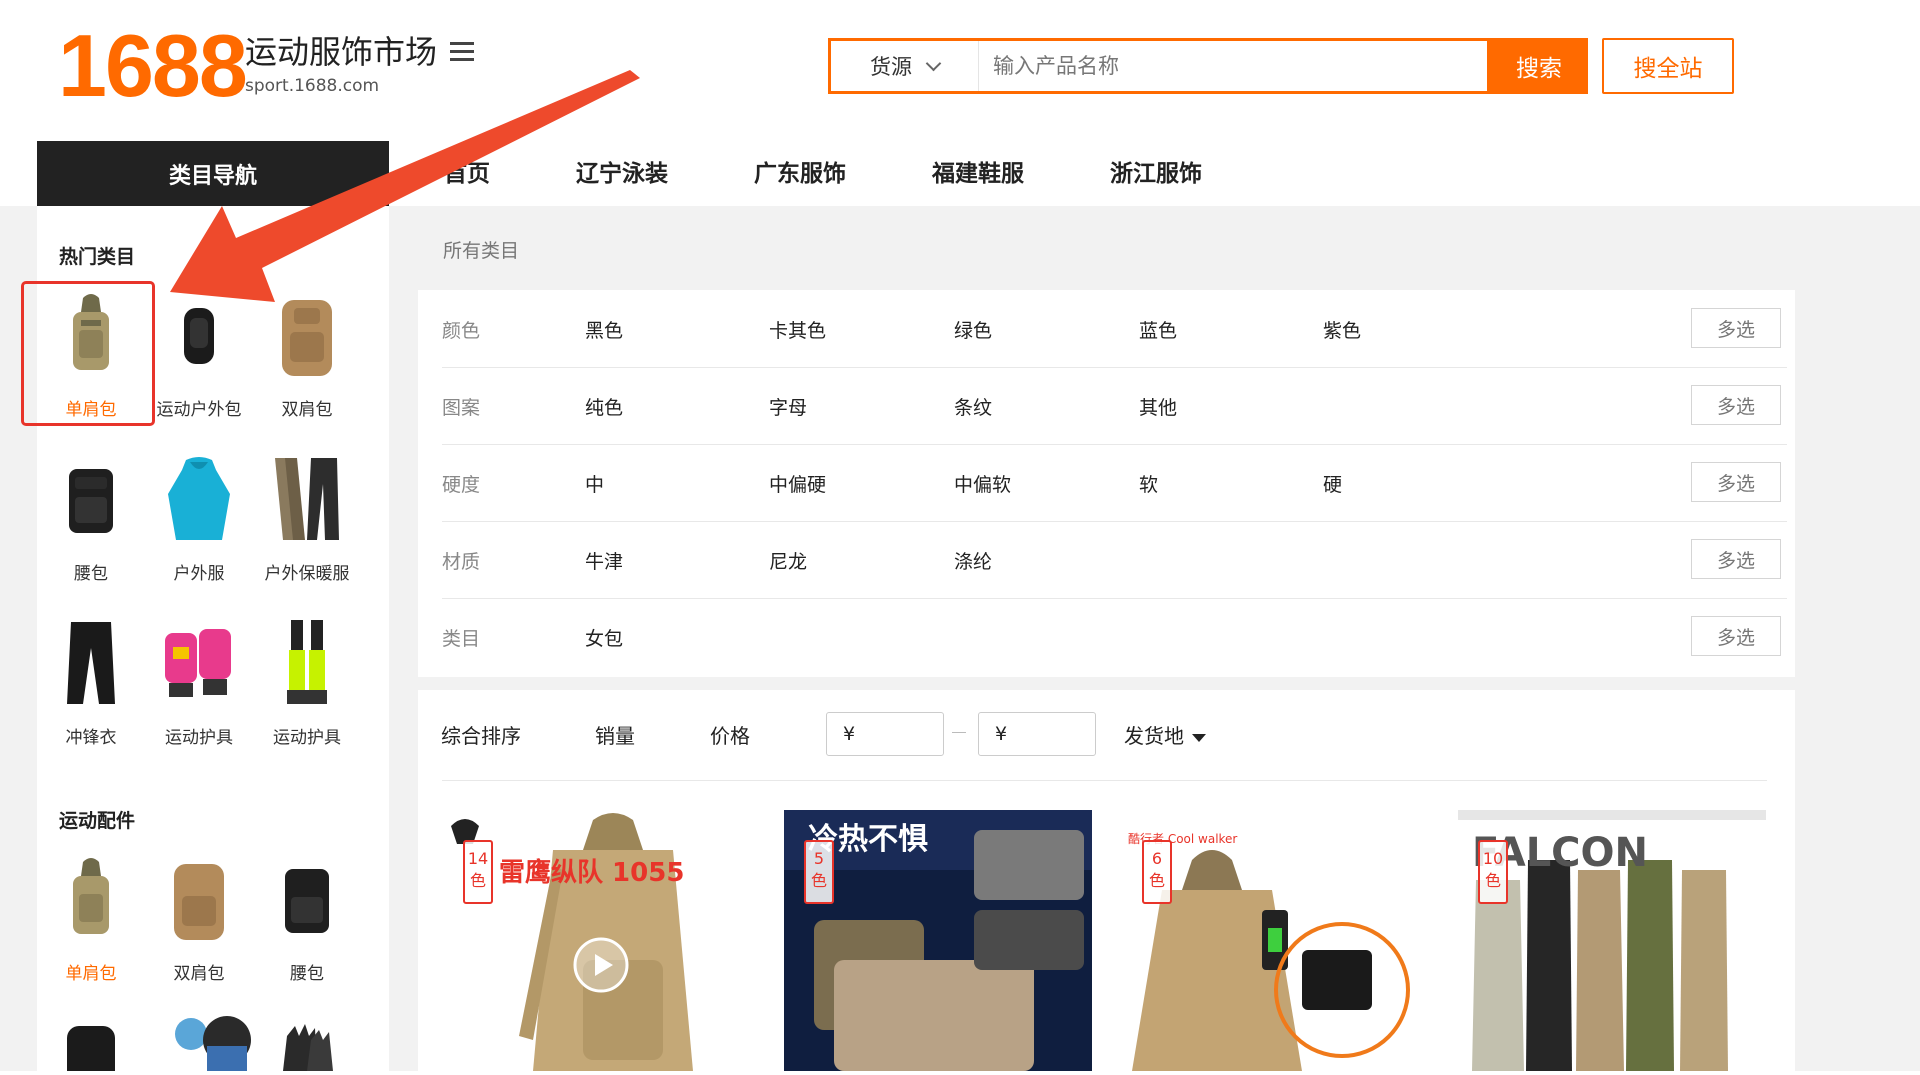 The image size is (1920, 1075). I want to click on filter-option: 绿色, so click(973, 329).